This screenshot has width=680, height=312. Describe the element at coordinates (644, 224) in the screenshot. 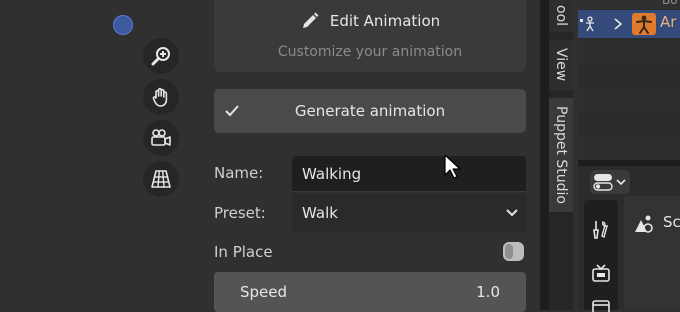

I see `scene-icon` at that location.